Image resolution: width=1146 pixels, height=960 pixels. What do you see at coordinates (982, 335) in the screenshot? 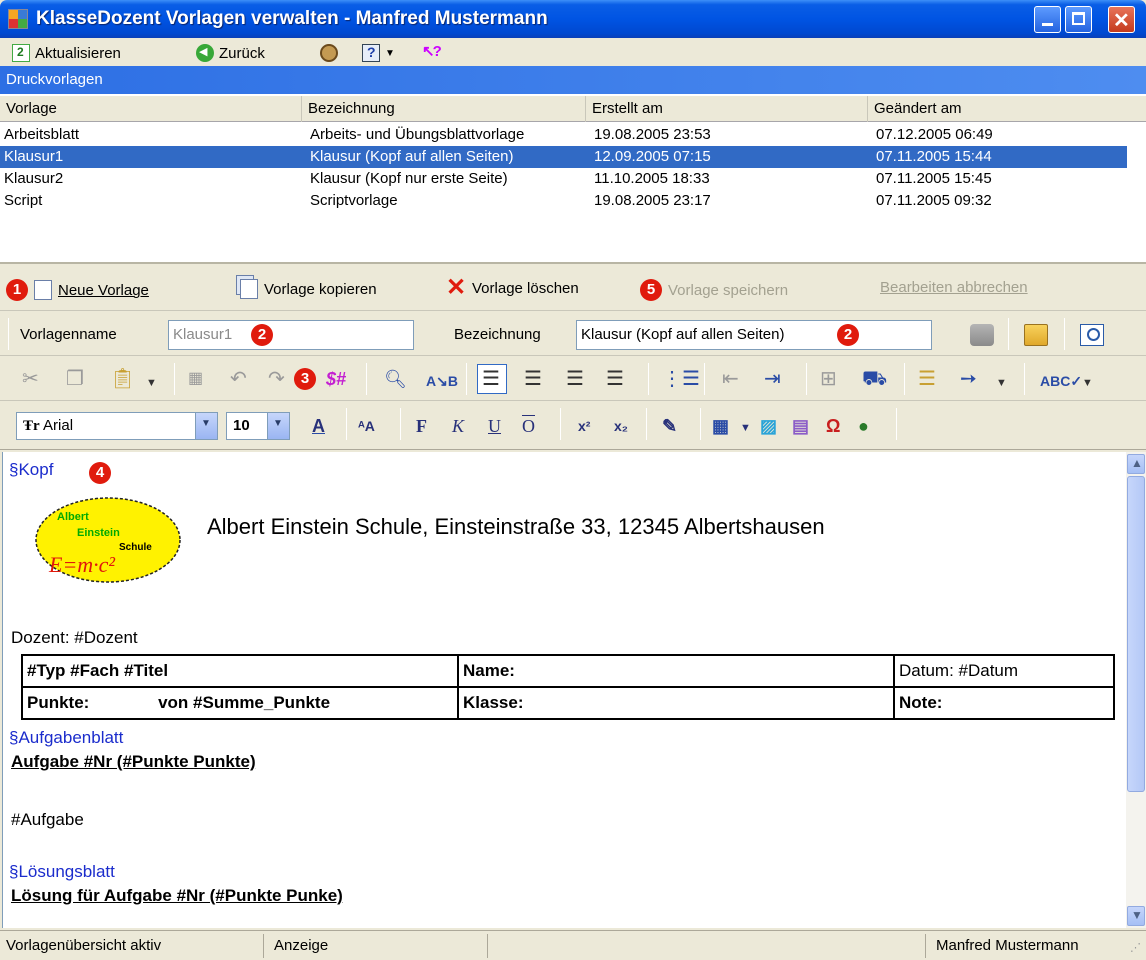
I see `folder-disabled-icon` at bounding box center [982, 335].